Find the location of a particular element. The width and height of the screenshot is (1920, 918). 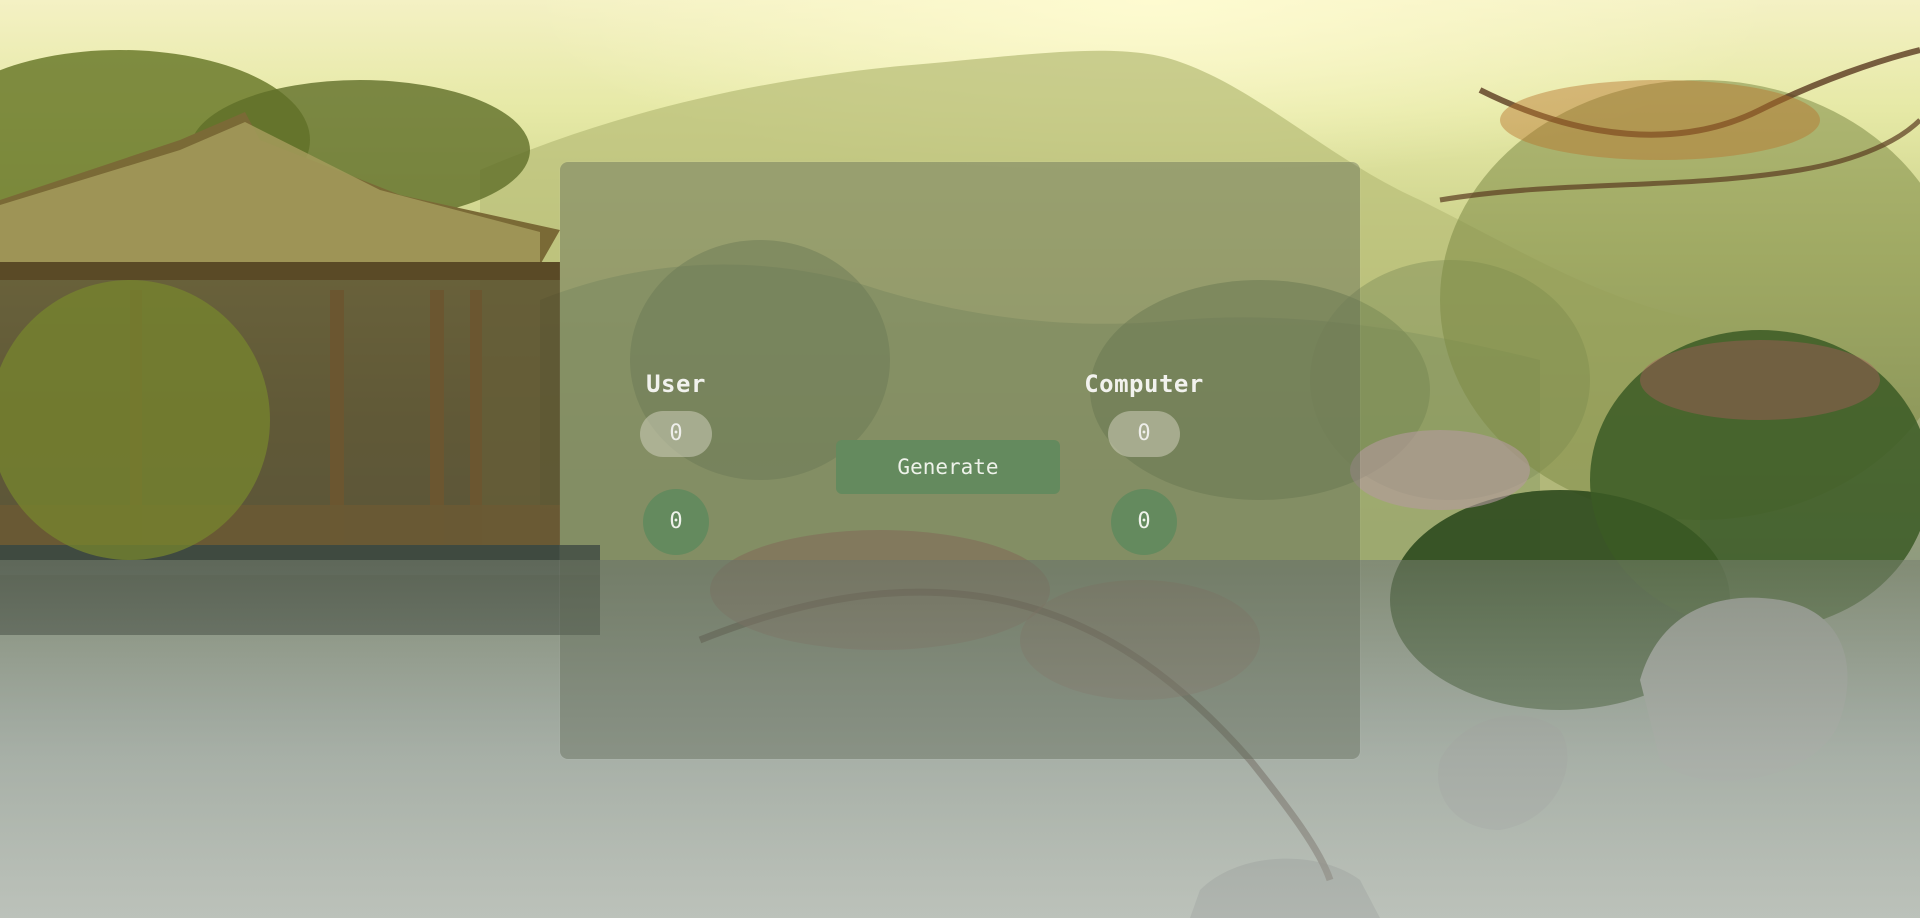

user-column: User 0 0 is located at coordinates (676, 358).